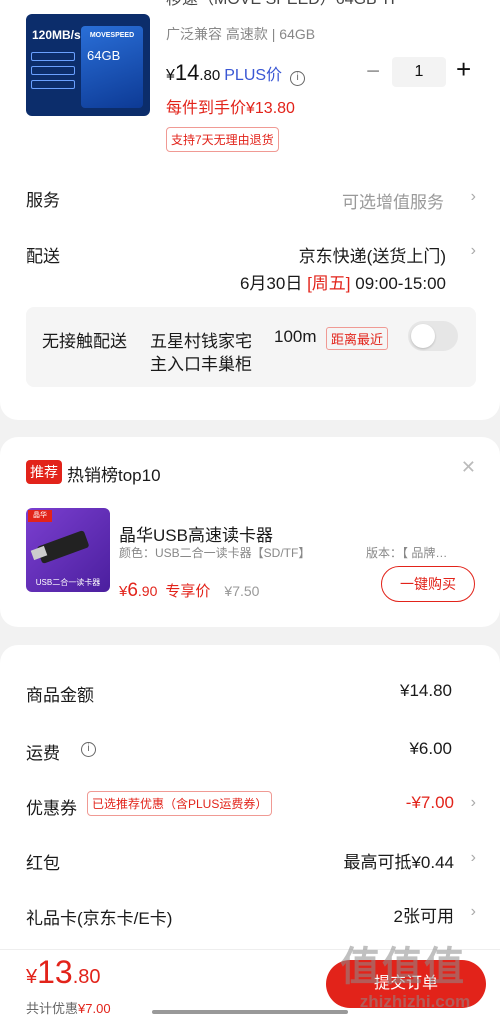  I want to click on home-indicator, so click(250, 1012).